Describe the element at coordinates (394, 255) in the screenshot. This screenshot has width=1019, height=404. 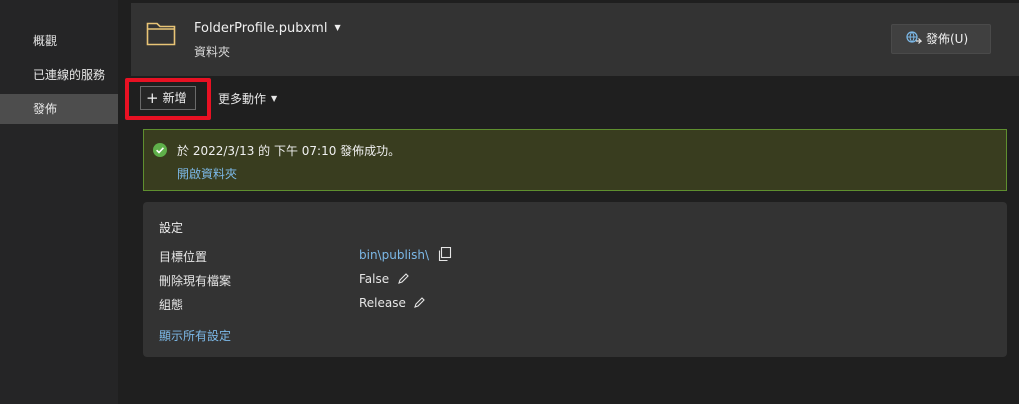
I see `setting-value-target-location: bin\publish\` at that location.